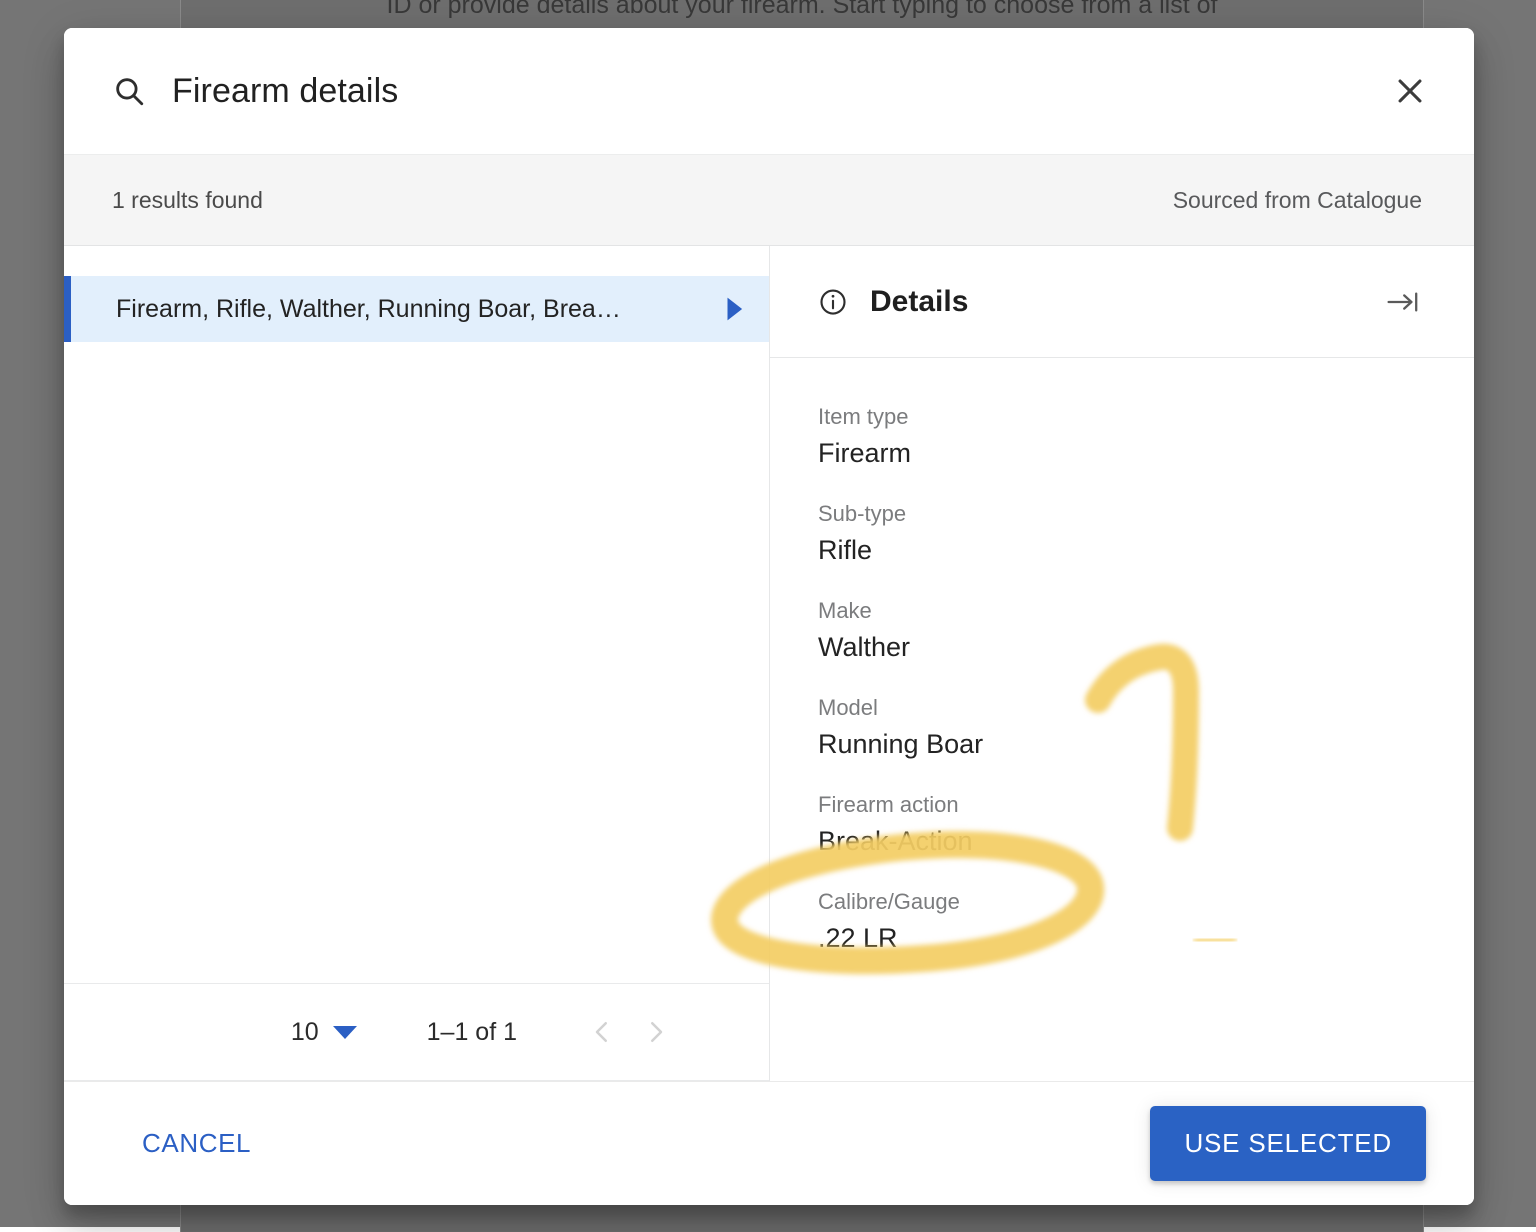 This screenshot has height=1232, width=1536. Describe the element at coordinates (129, 91) in the screenshot. I see `search-icon` at that location.